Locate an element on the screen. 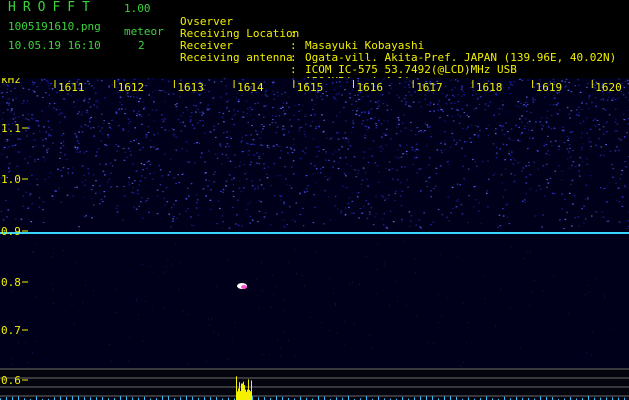 Image resolution: width=629 pixels, height=400 pixels. x-tick-label: 1617 is located at coordinates (429, 87).